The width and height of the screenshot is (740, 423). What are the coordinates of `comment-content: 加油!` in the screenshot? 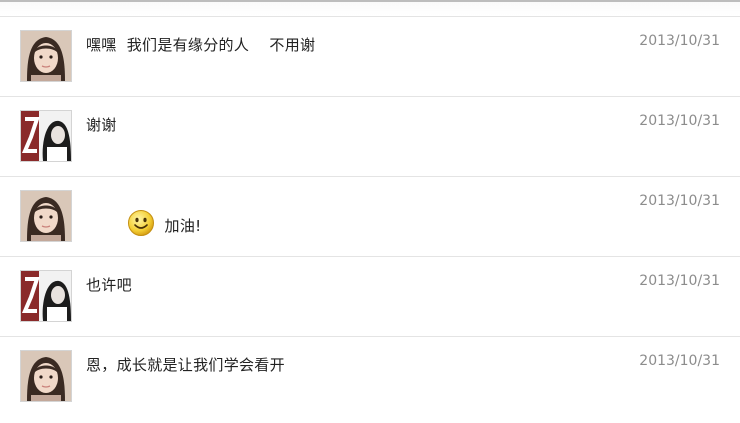 It's located at (143, 225).